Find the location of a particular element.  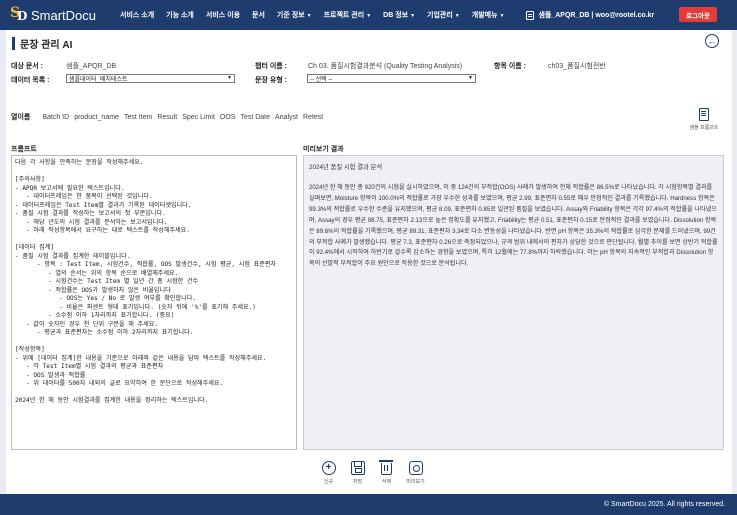

sample-prompt-button: 샘플 프롬프트 is located at coordinates (704, 119).